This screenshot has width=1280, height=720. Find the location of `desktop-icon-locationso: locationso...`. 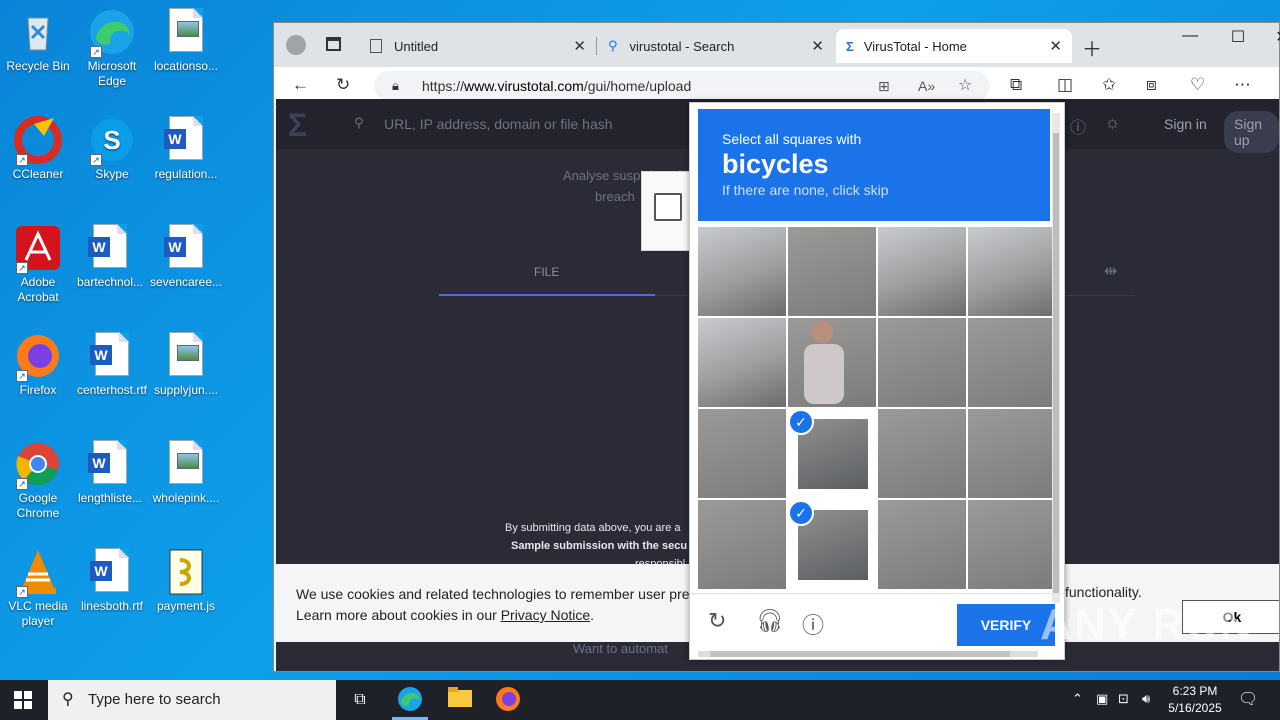

desktop-icon-locationso: locationso... is located at coordinates (186, 41).